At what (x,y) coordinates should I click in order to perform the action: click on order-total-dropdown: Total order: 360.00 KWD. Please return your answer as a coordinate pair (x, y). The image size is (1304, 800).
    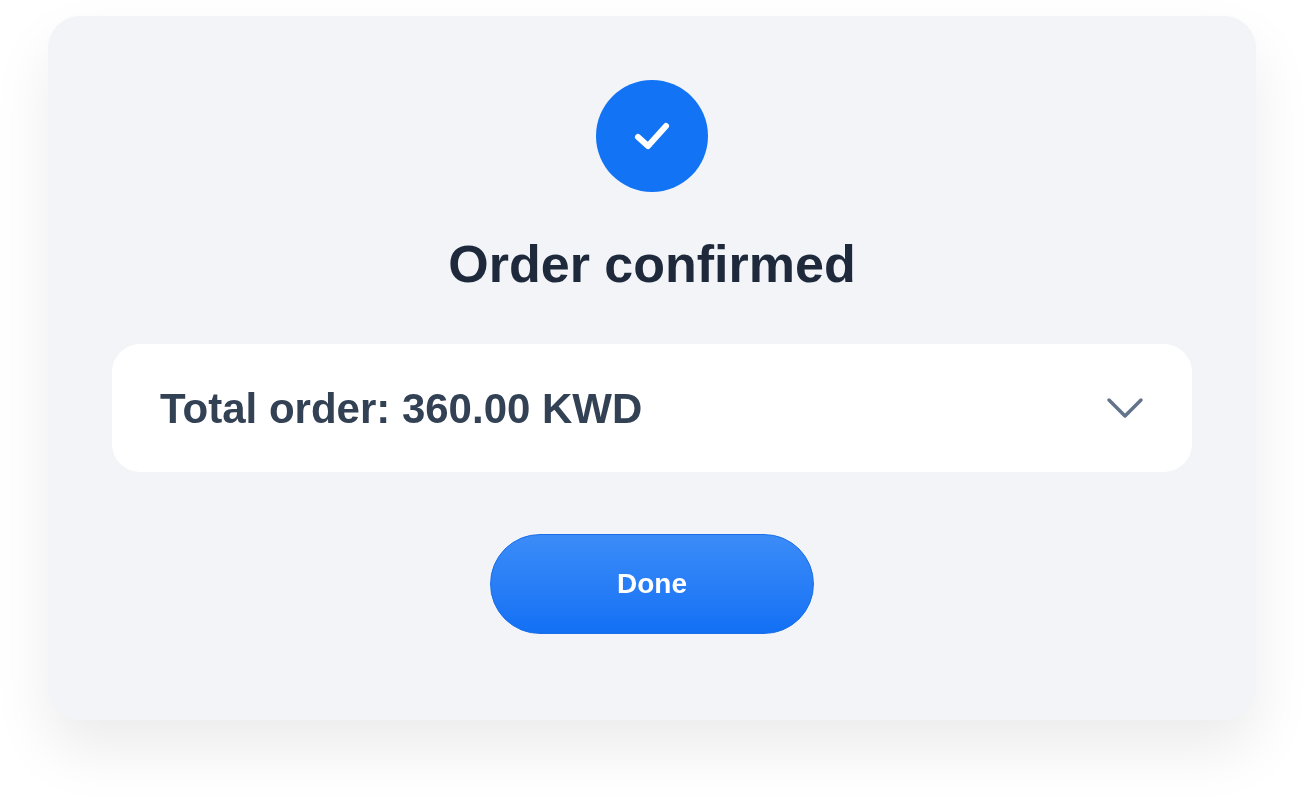
    Looking at the image, I should click on (652, 408).